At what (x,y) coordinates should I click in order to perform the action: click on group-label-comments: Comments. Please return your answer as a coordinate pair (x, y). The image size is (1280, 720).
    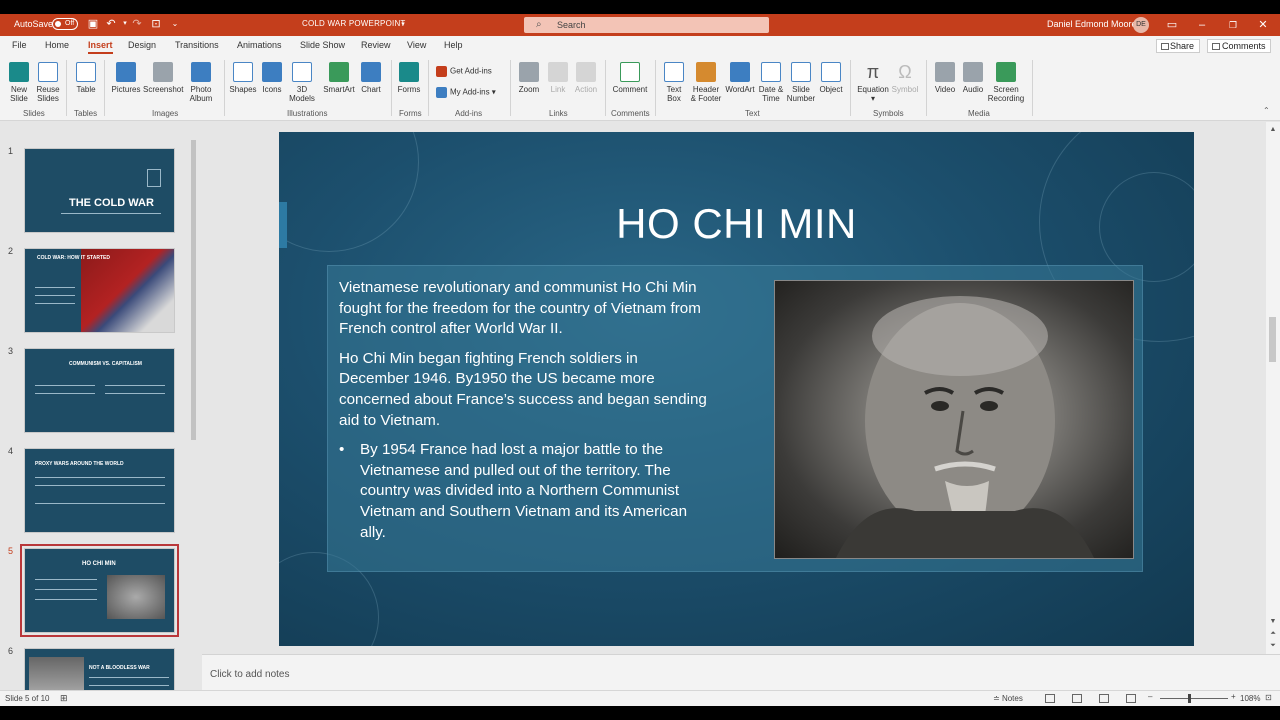
    Looking at the image, I should click on (630, 113).